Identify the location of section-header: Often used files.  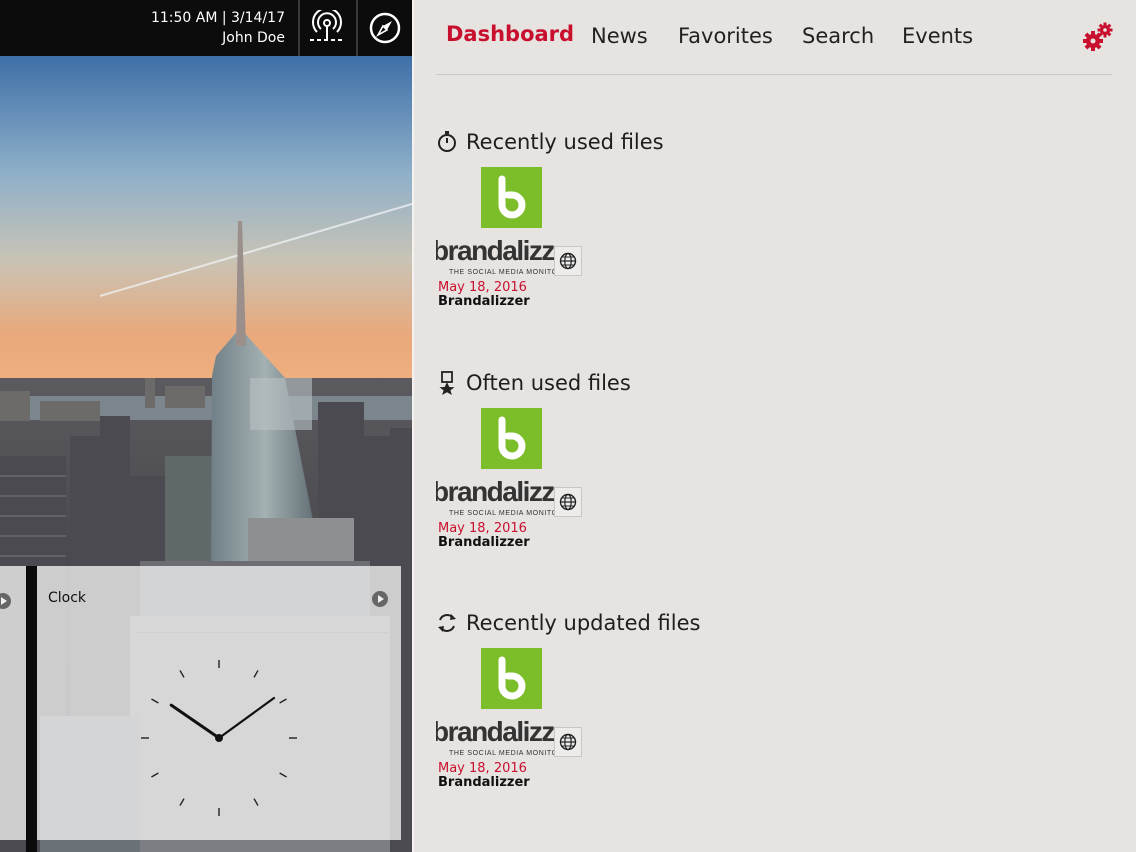
(533, 383).